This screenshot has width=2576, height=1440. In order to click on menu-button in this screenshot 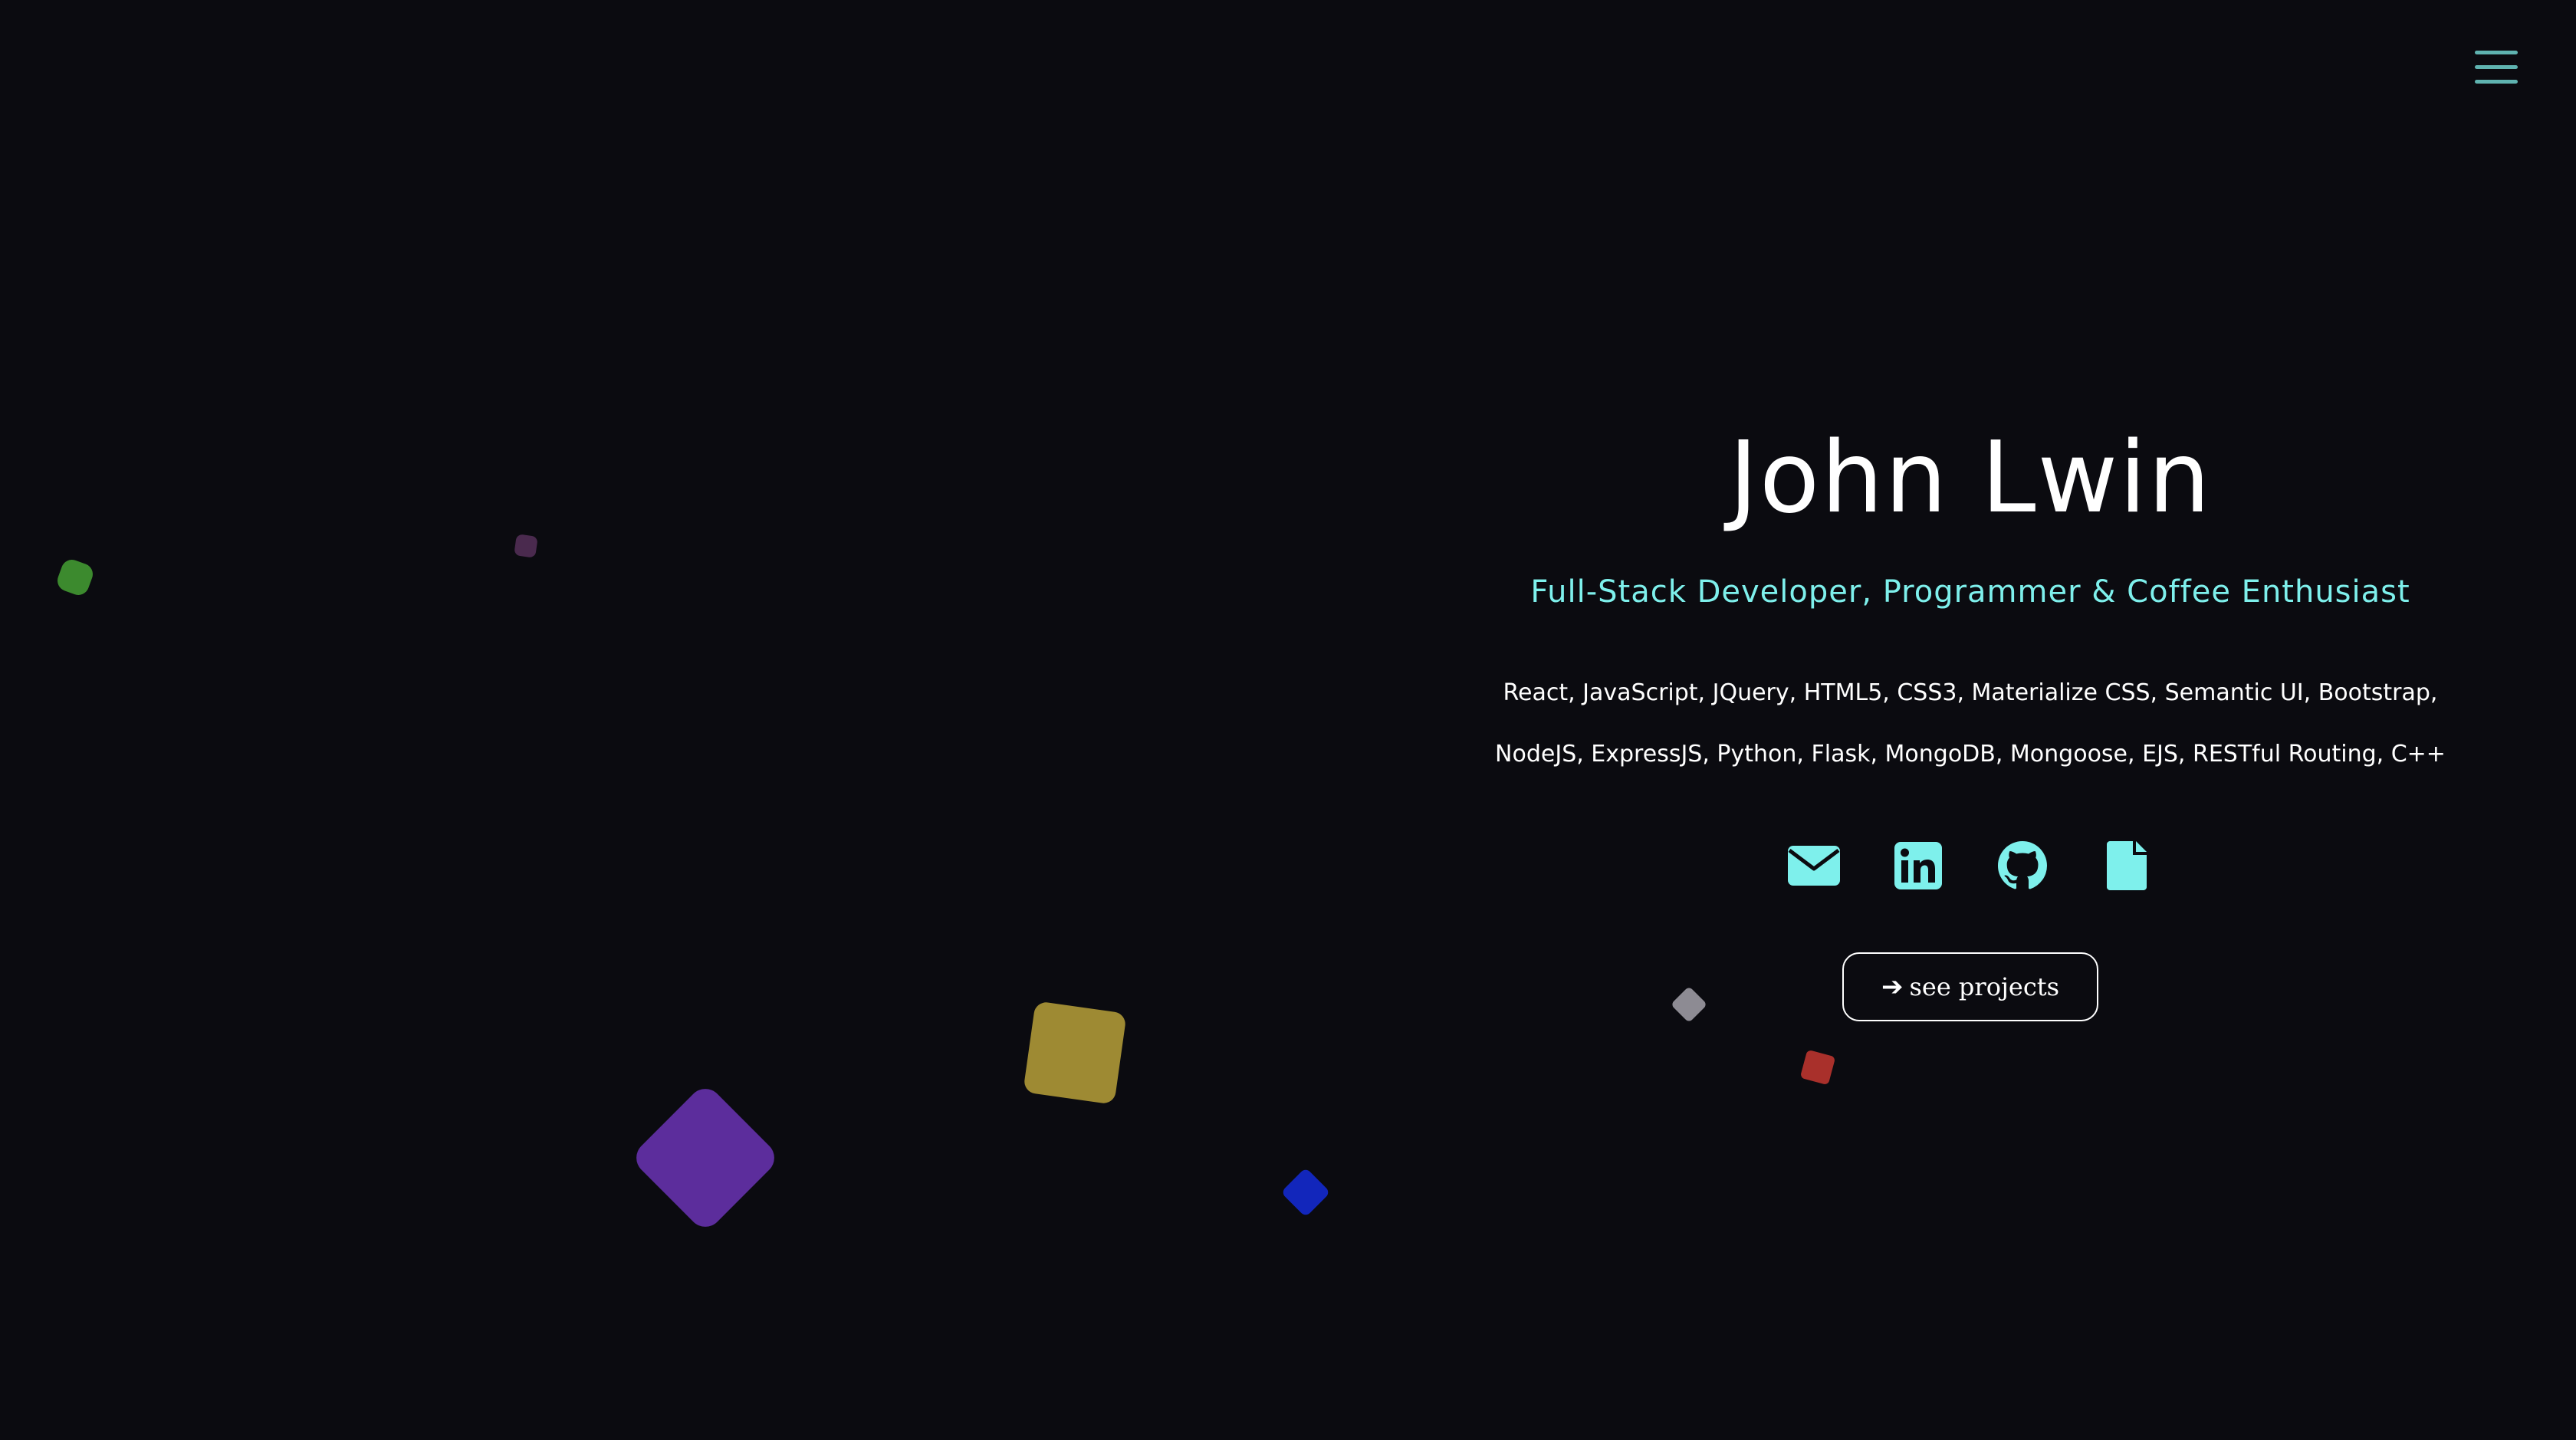, I will do `click(2498, 68)`.